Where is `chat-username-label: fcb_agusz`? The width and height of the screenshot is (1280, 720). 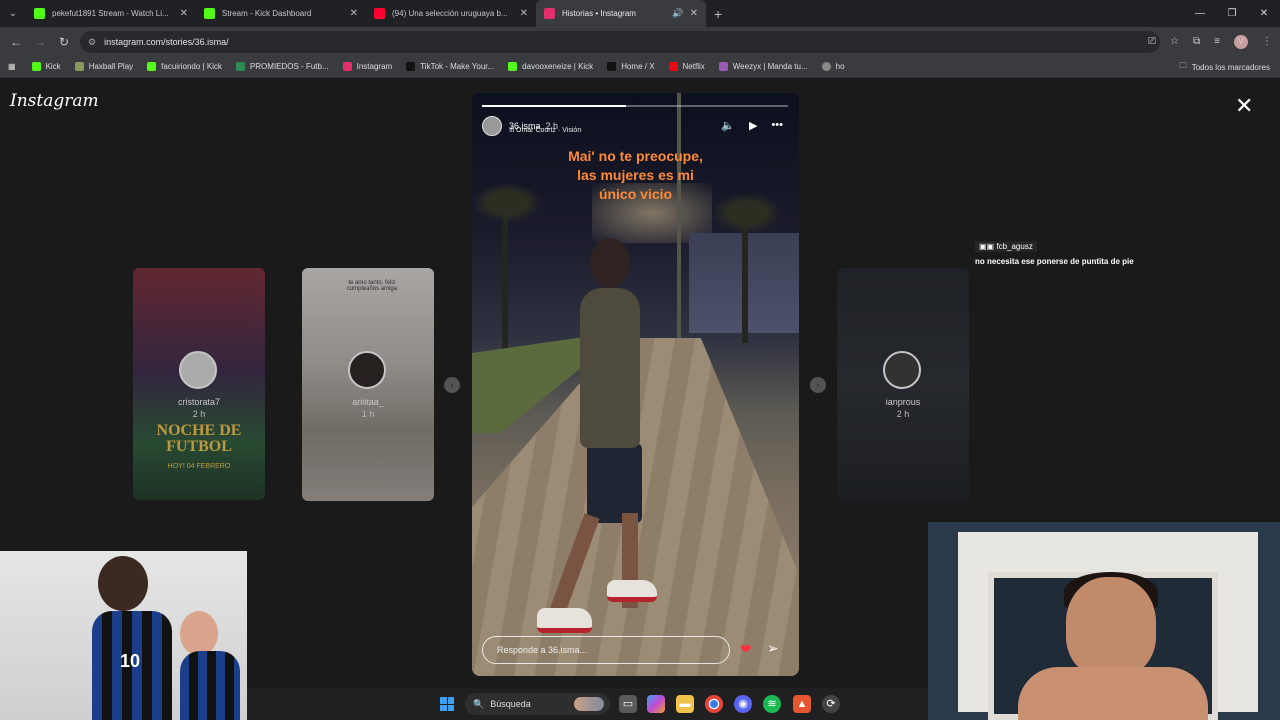 chat-username-label: fcb_agusz is located at coordinates (1014, 246).